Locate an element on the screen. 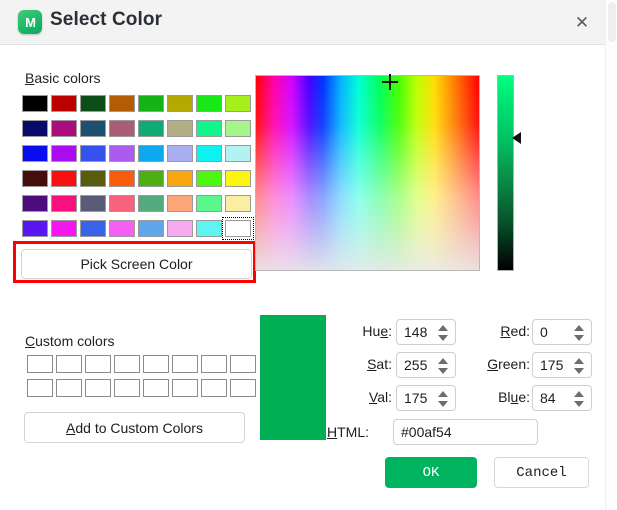 The width and height of the screenshot is (617, 510). saturation-value-field is located at coordinates (367, 173).